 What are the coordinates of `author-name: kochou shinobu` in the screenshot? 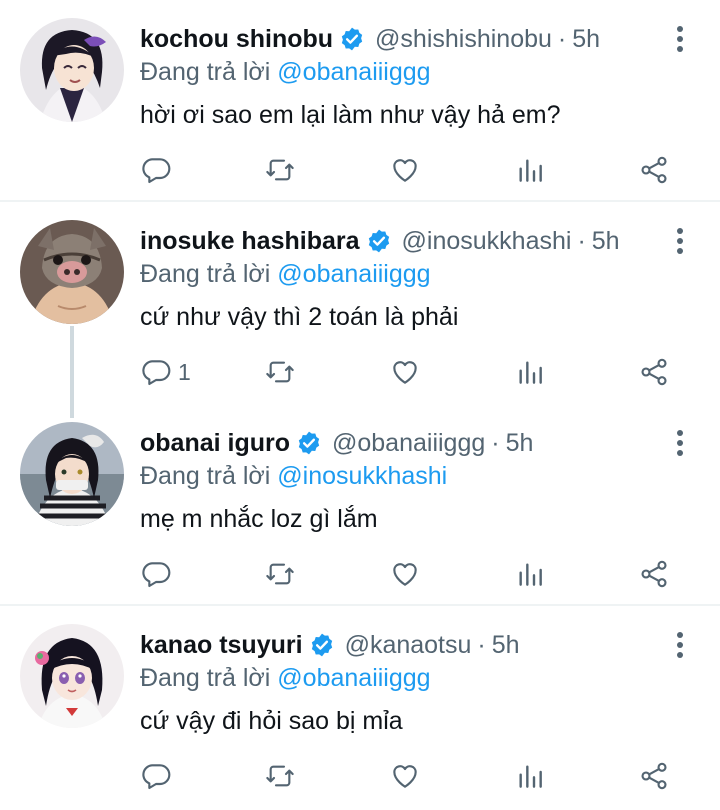 It's located at (236, 39).